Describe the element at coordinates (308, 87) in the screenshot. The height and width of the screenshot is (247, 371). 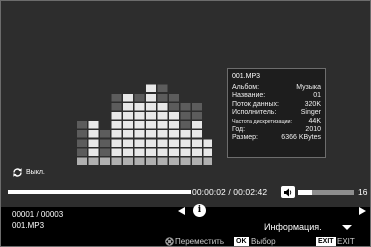
I see `info-value: Музыка` at that location.